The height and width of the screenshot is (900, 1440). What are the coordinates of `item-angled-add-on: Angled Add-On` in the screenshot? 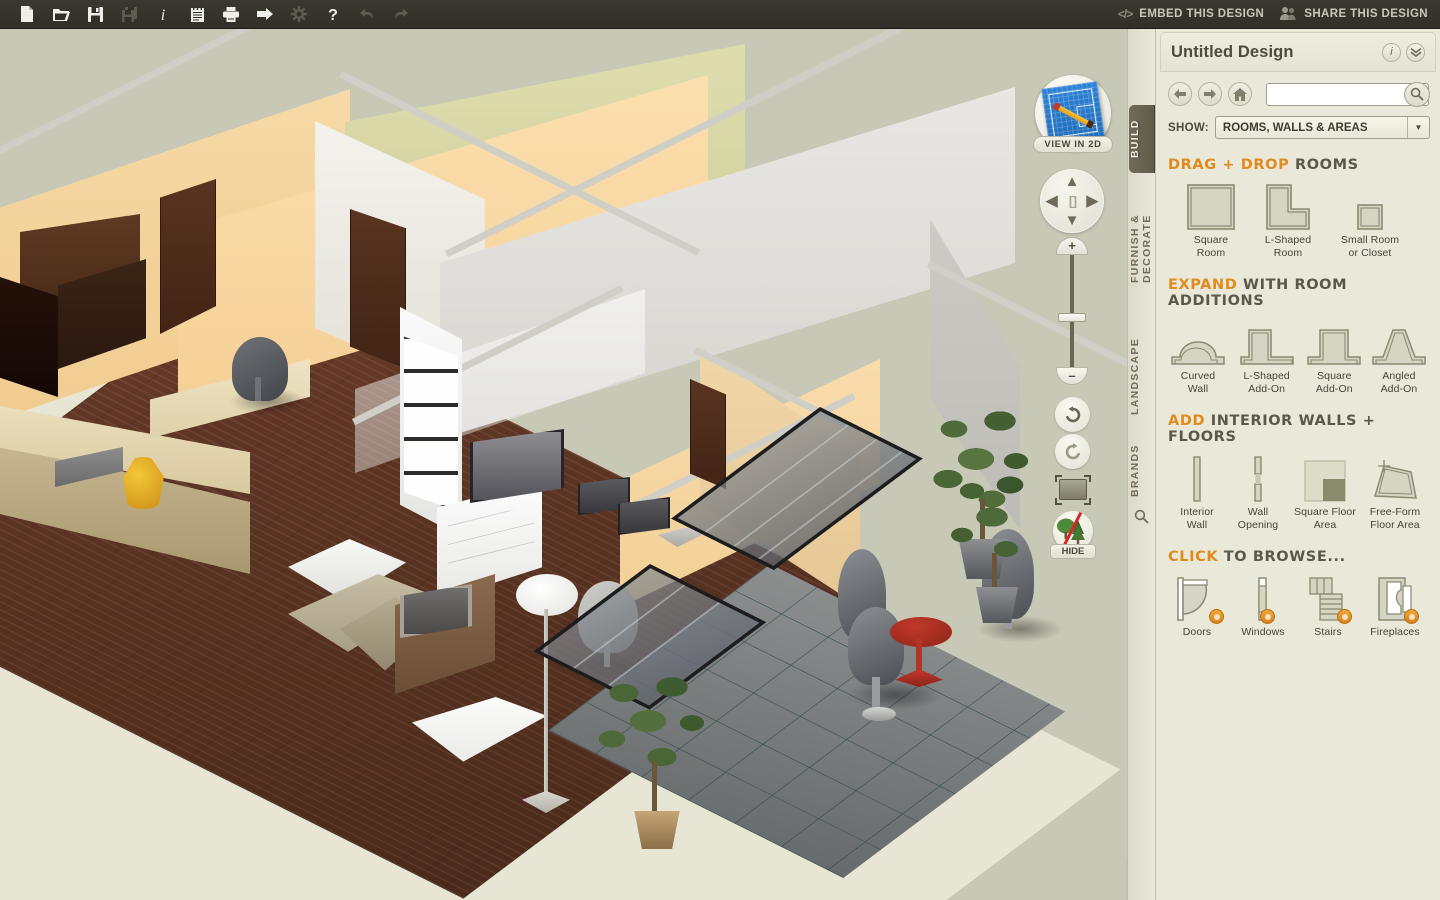 It's located at (1399, 356).